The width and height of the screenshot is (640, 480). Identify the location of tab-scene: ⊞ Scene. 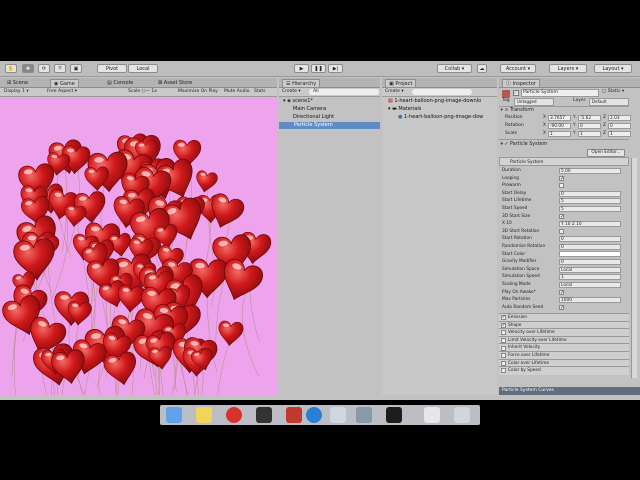
(17, 83).